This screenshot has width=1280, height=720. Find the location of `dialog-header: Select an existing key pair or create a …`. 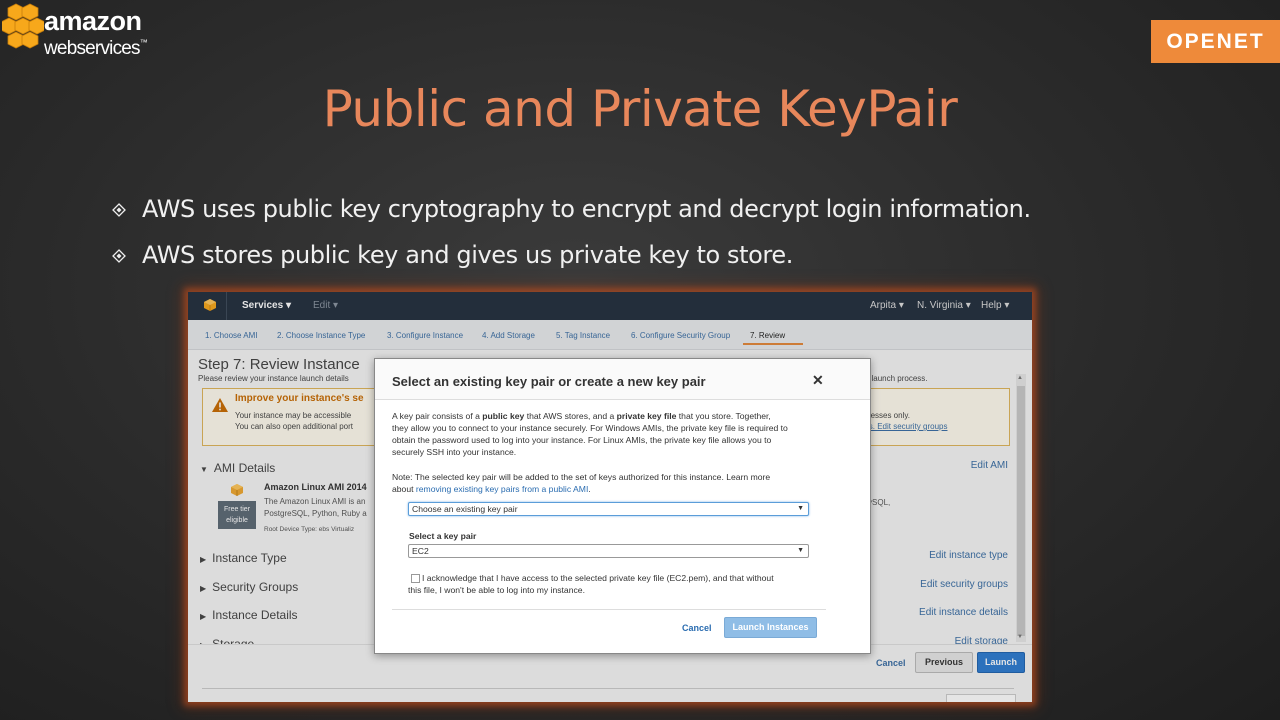

dialog-header: Select an existing key pair or create a … is located at coordinates (622, 379).